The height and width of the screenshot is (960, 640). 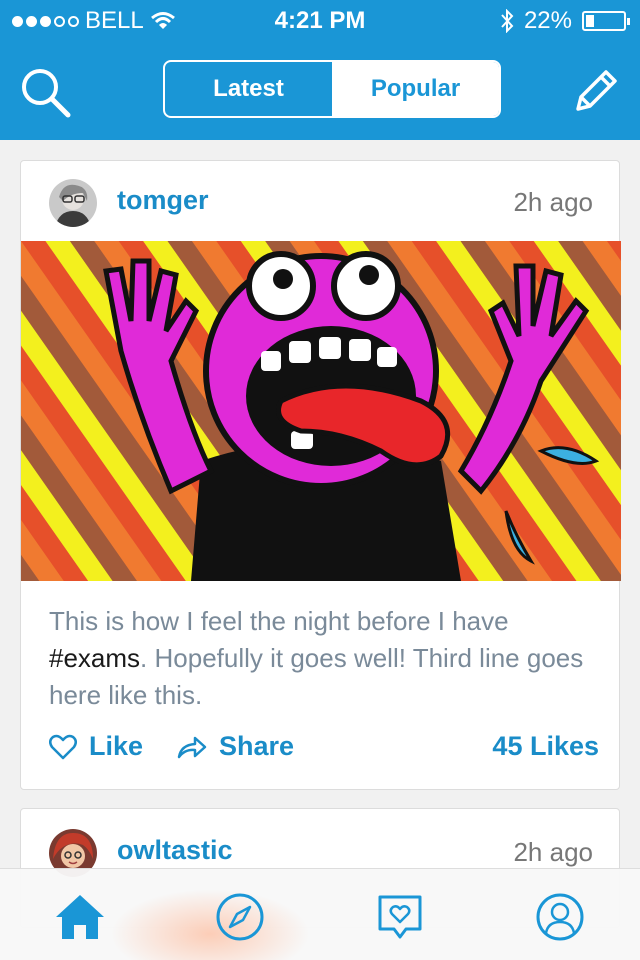 What do you see at coordinates (73, 203) in the screenshot?
I see `avatar` at bounding box center [73, 203].